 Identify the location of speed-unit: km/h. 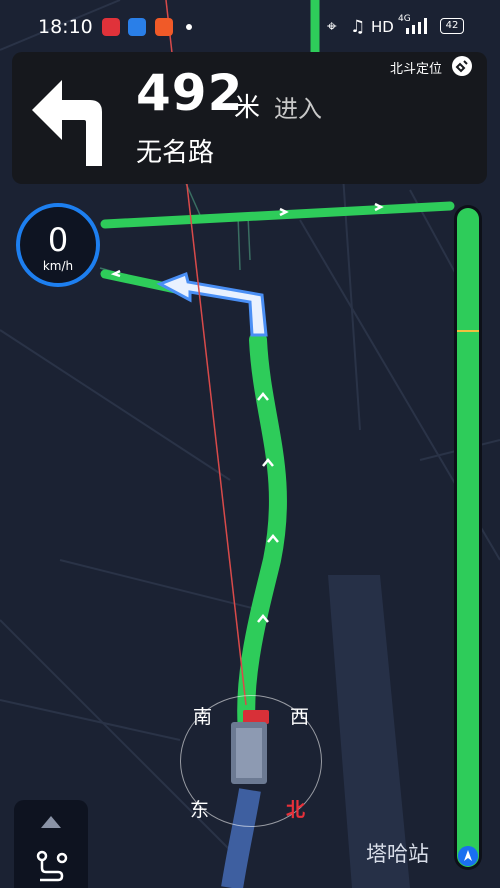
(58, 266).